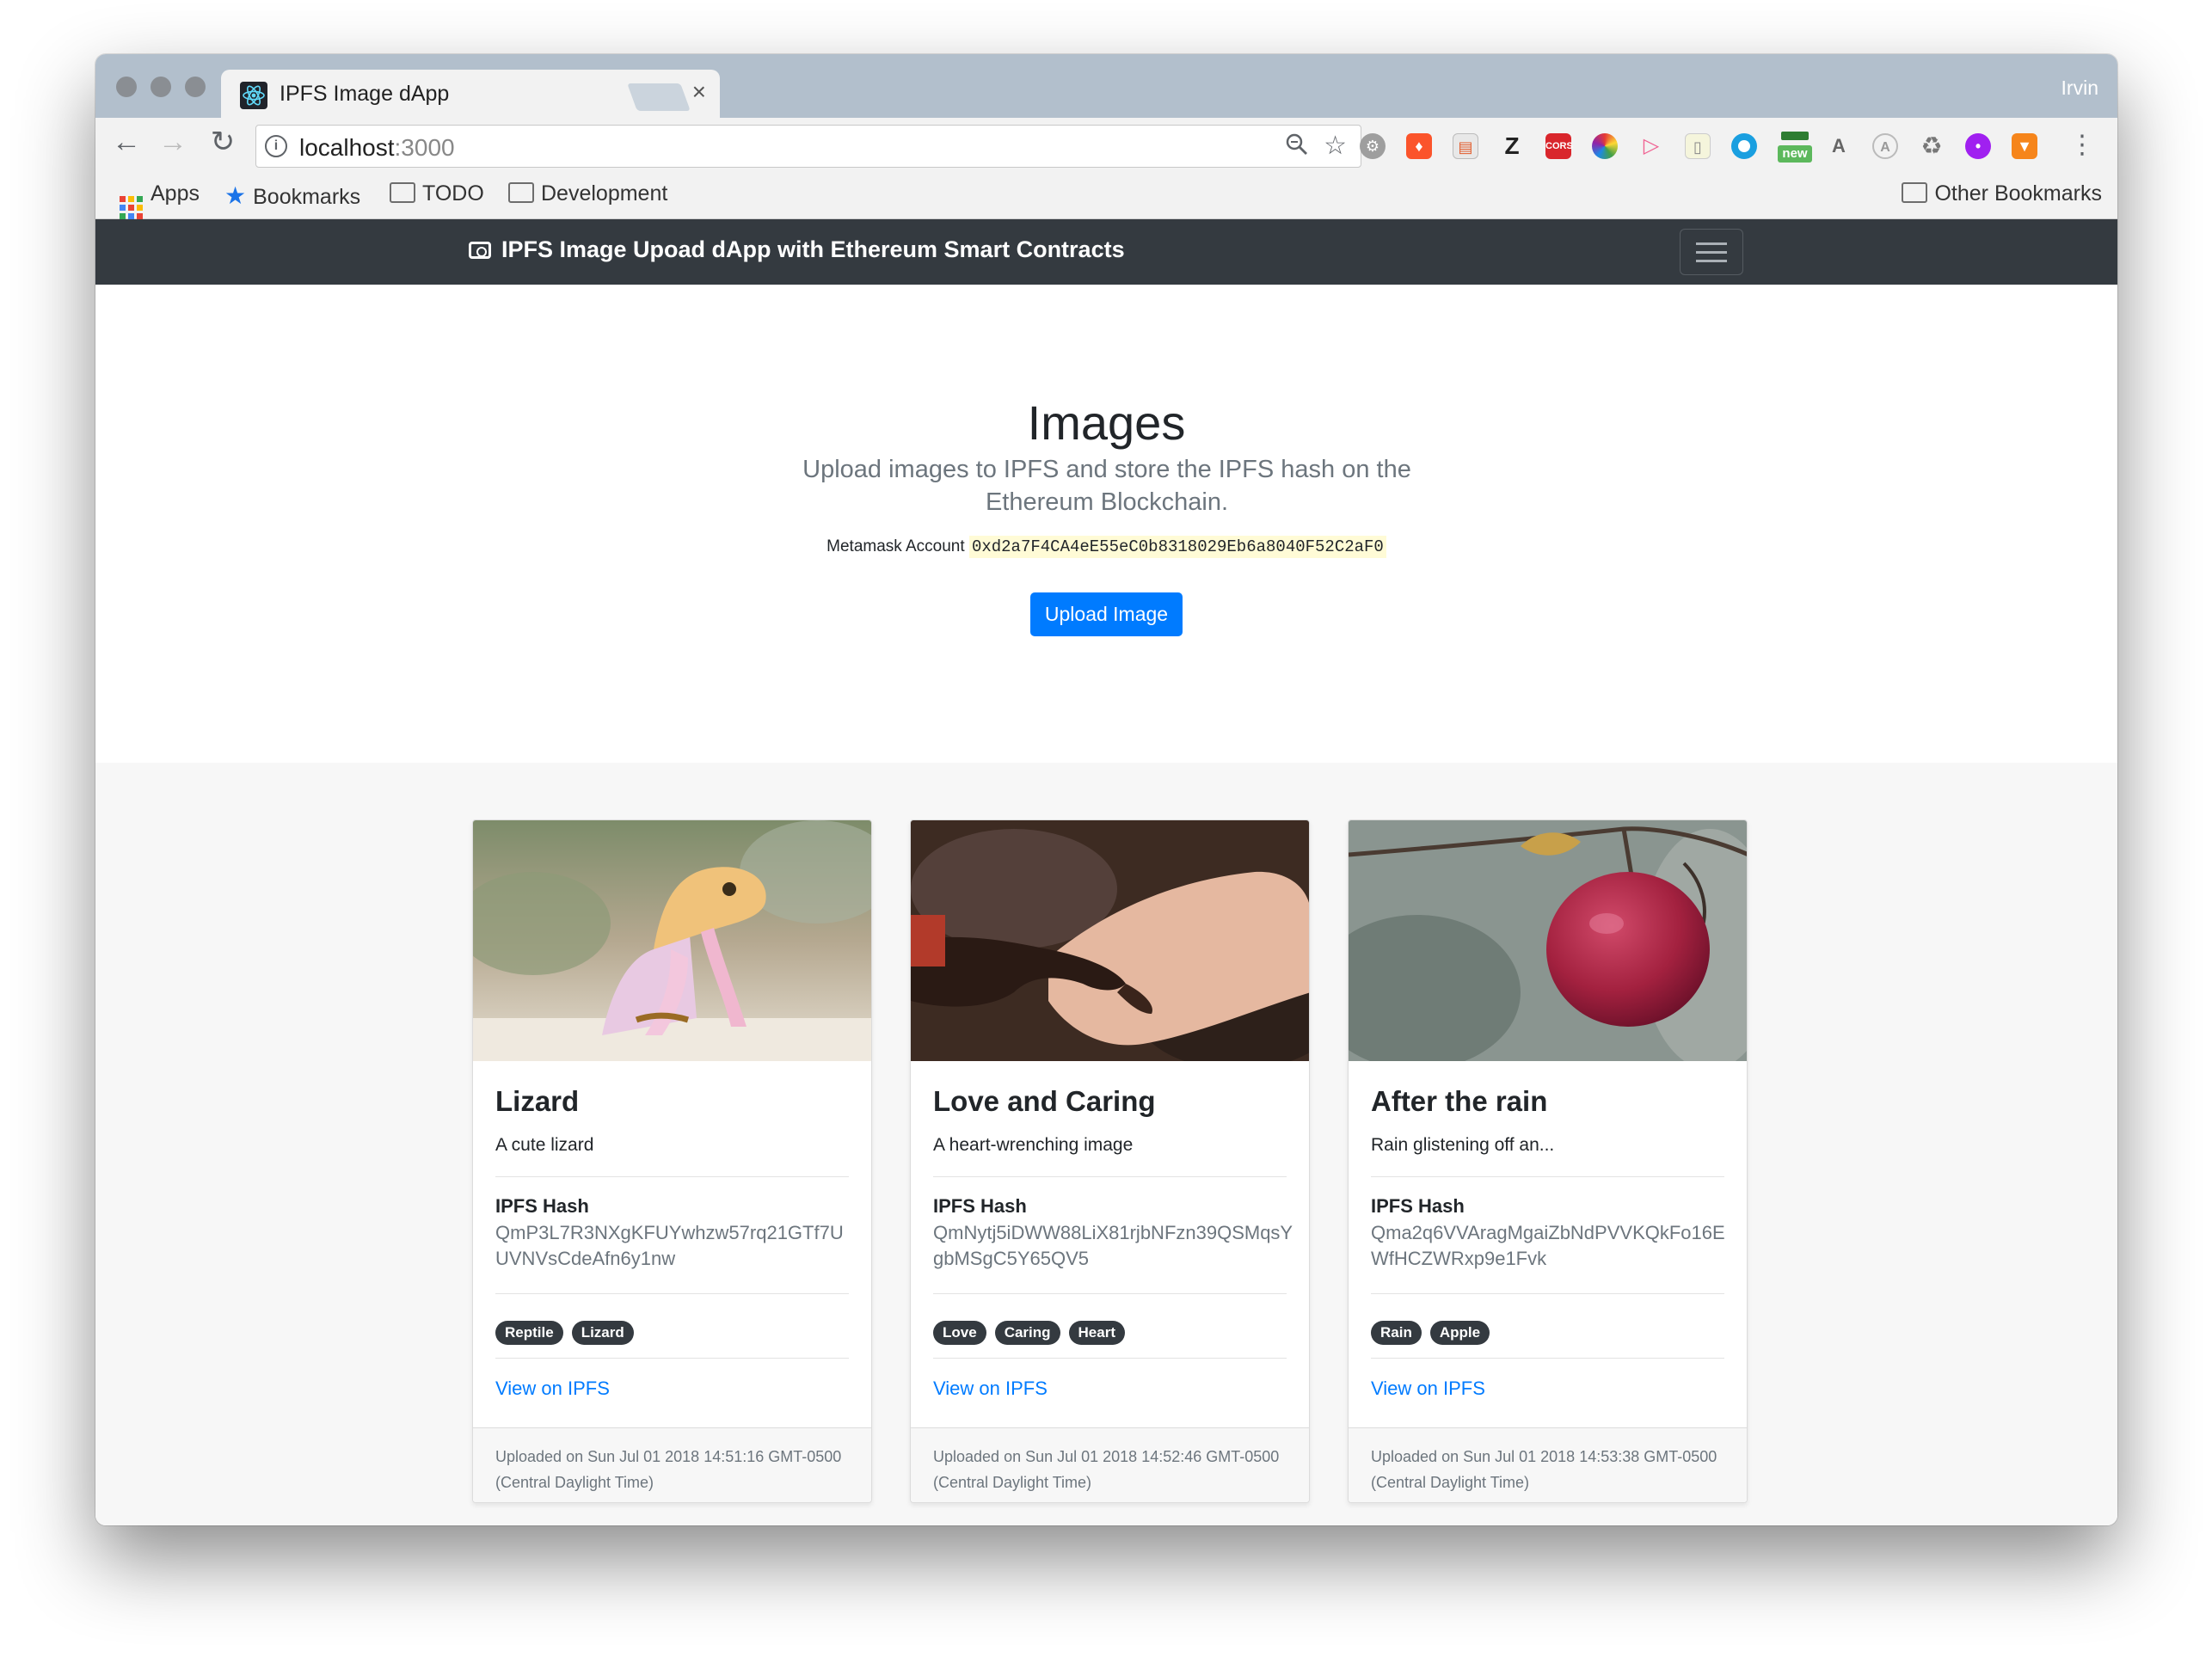 Image resolution: width=2212 pixels, height=1663 pixels. I want to click on tag-badge: Apple, so click(1459, 1333).